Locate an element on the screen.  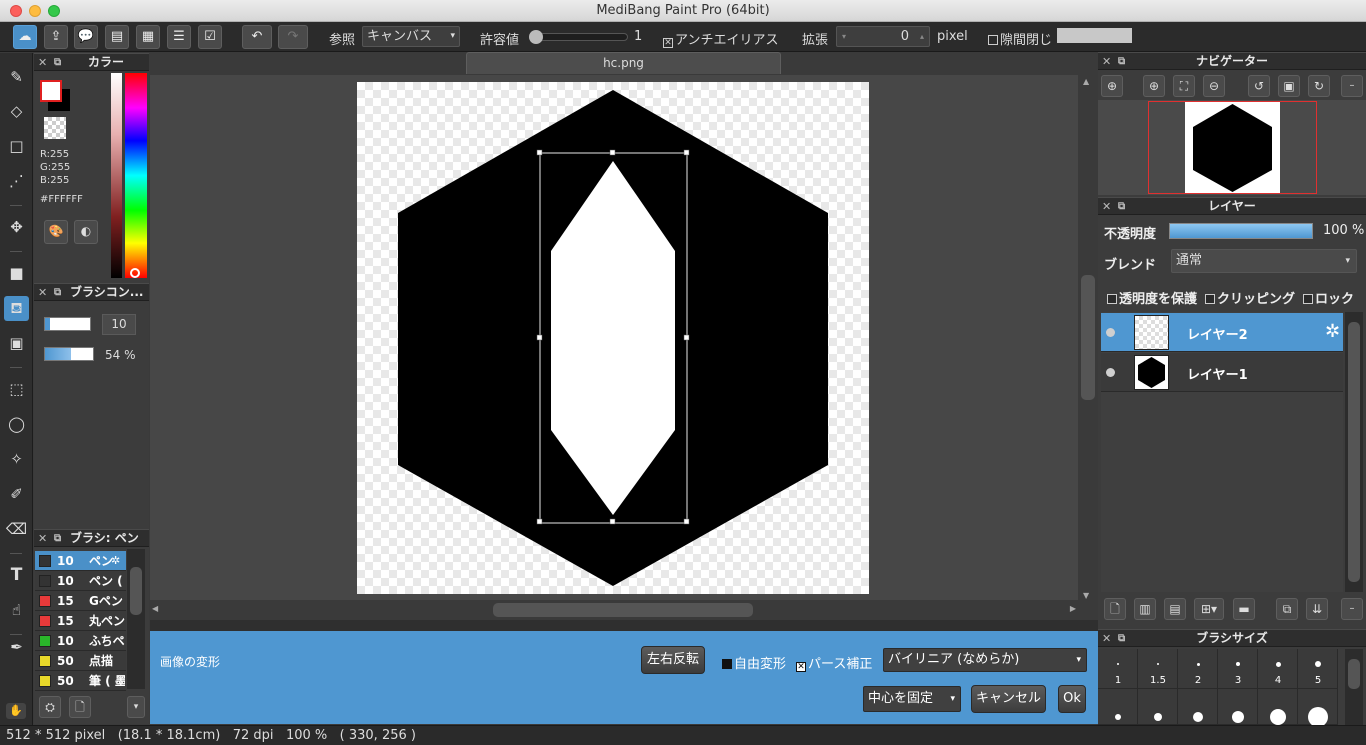
select-eraser-icon: ⌫ is located at coordinates (16, 529).